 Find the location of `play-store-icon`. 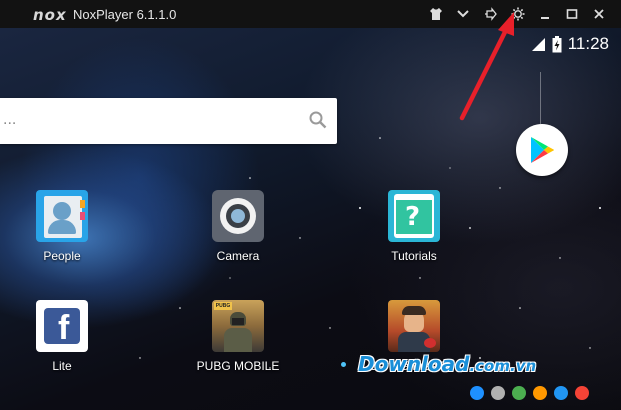

play-store-icon is located at coordinates (542, 150).